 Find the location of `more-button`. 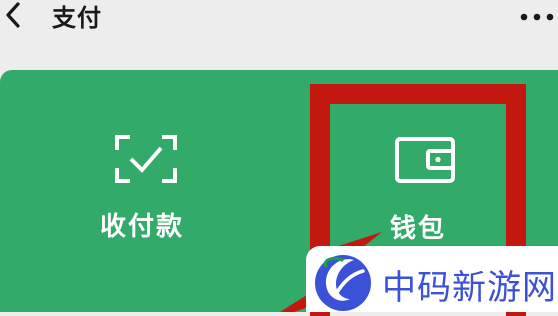

more-button is located at coordinates (537, 17).